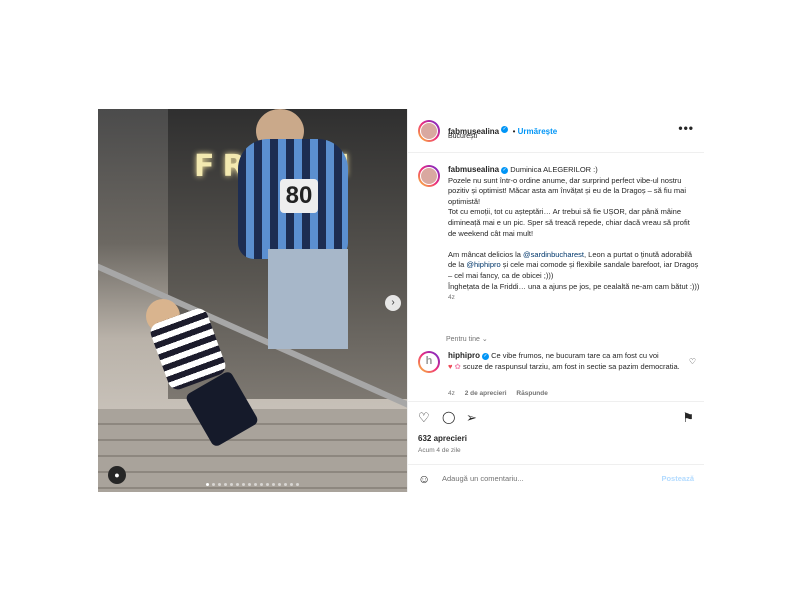  I want to click on for-you-toggle: Pentru tine ⌄, so click(467, 339).